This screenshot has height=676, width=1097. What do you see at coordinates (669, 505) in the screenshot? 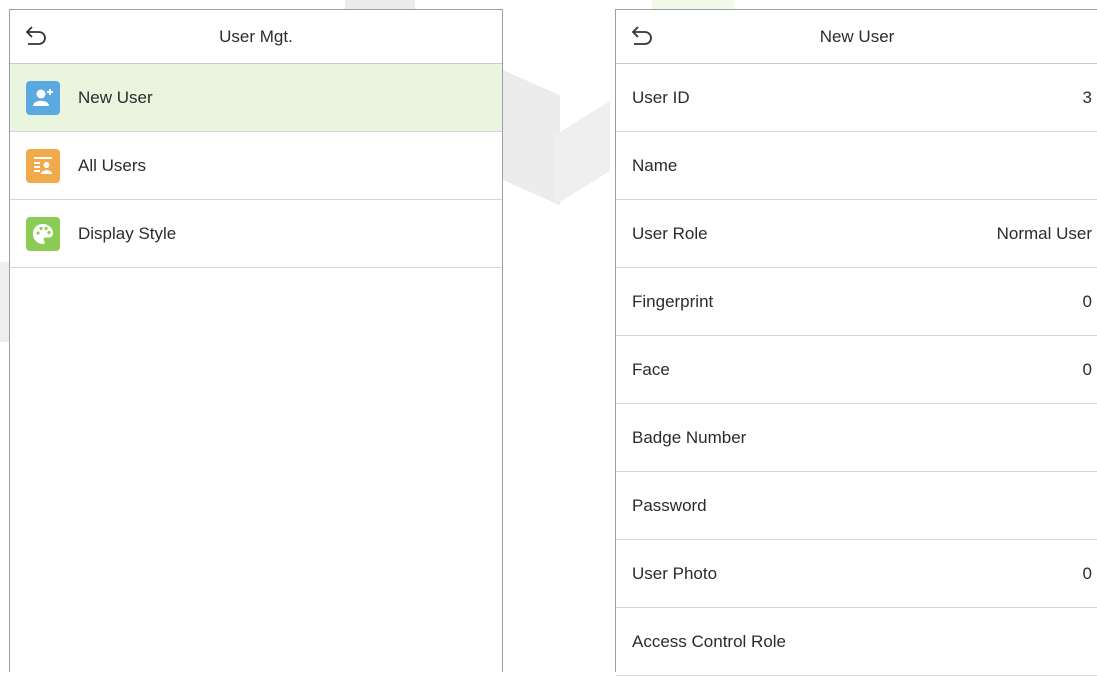
I see `field-label: Password` at bounding box center [669, 505].